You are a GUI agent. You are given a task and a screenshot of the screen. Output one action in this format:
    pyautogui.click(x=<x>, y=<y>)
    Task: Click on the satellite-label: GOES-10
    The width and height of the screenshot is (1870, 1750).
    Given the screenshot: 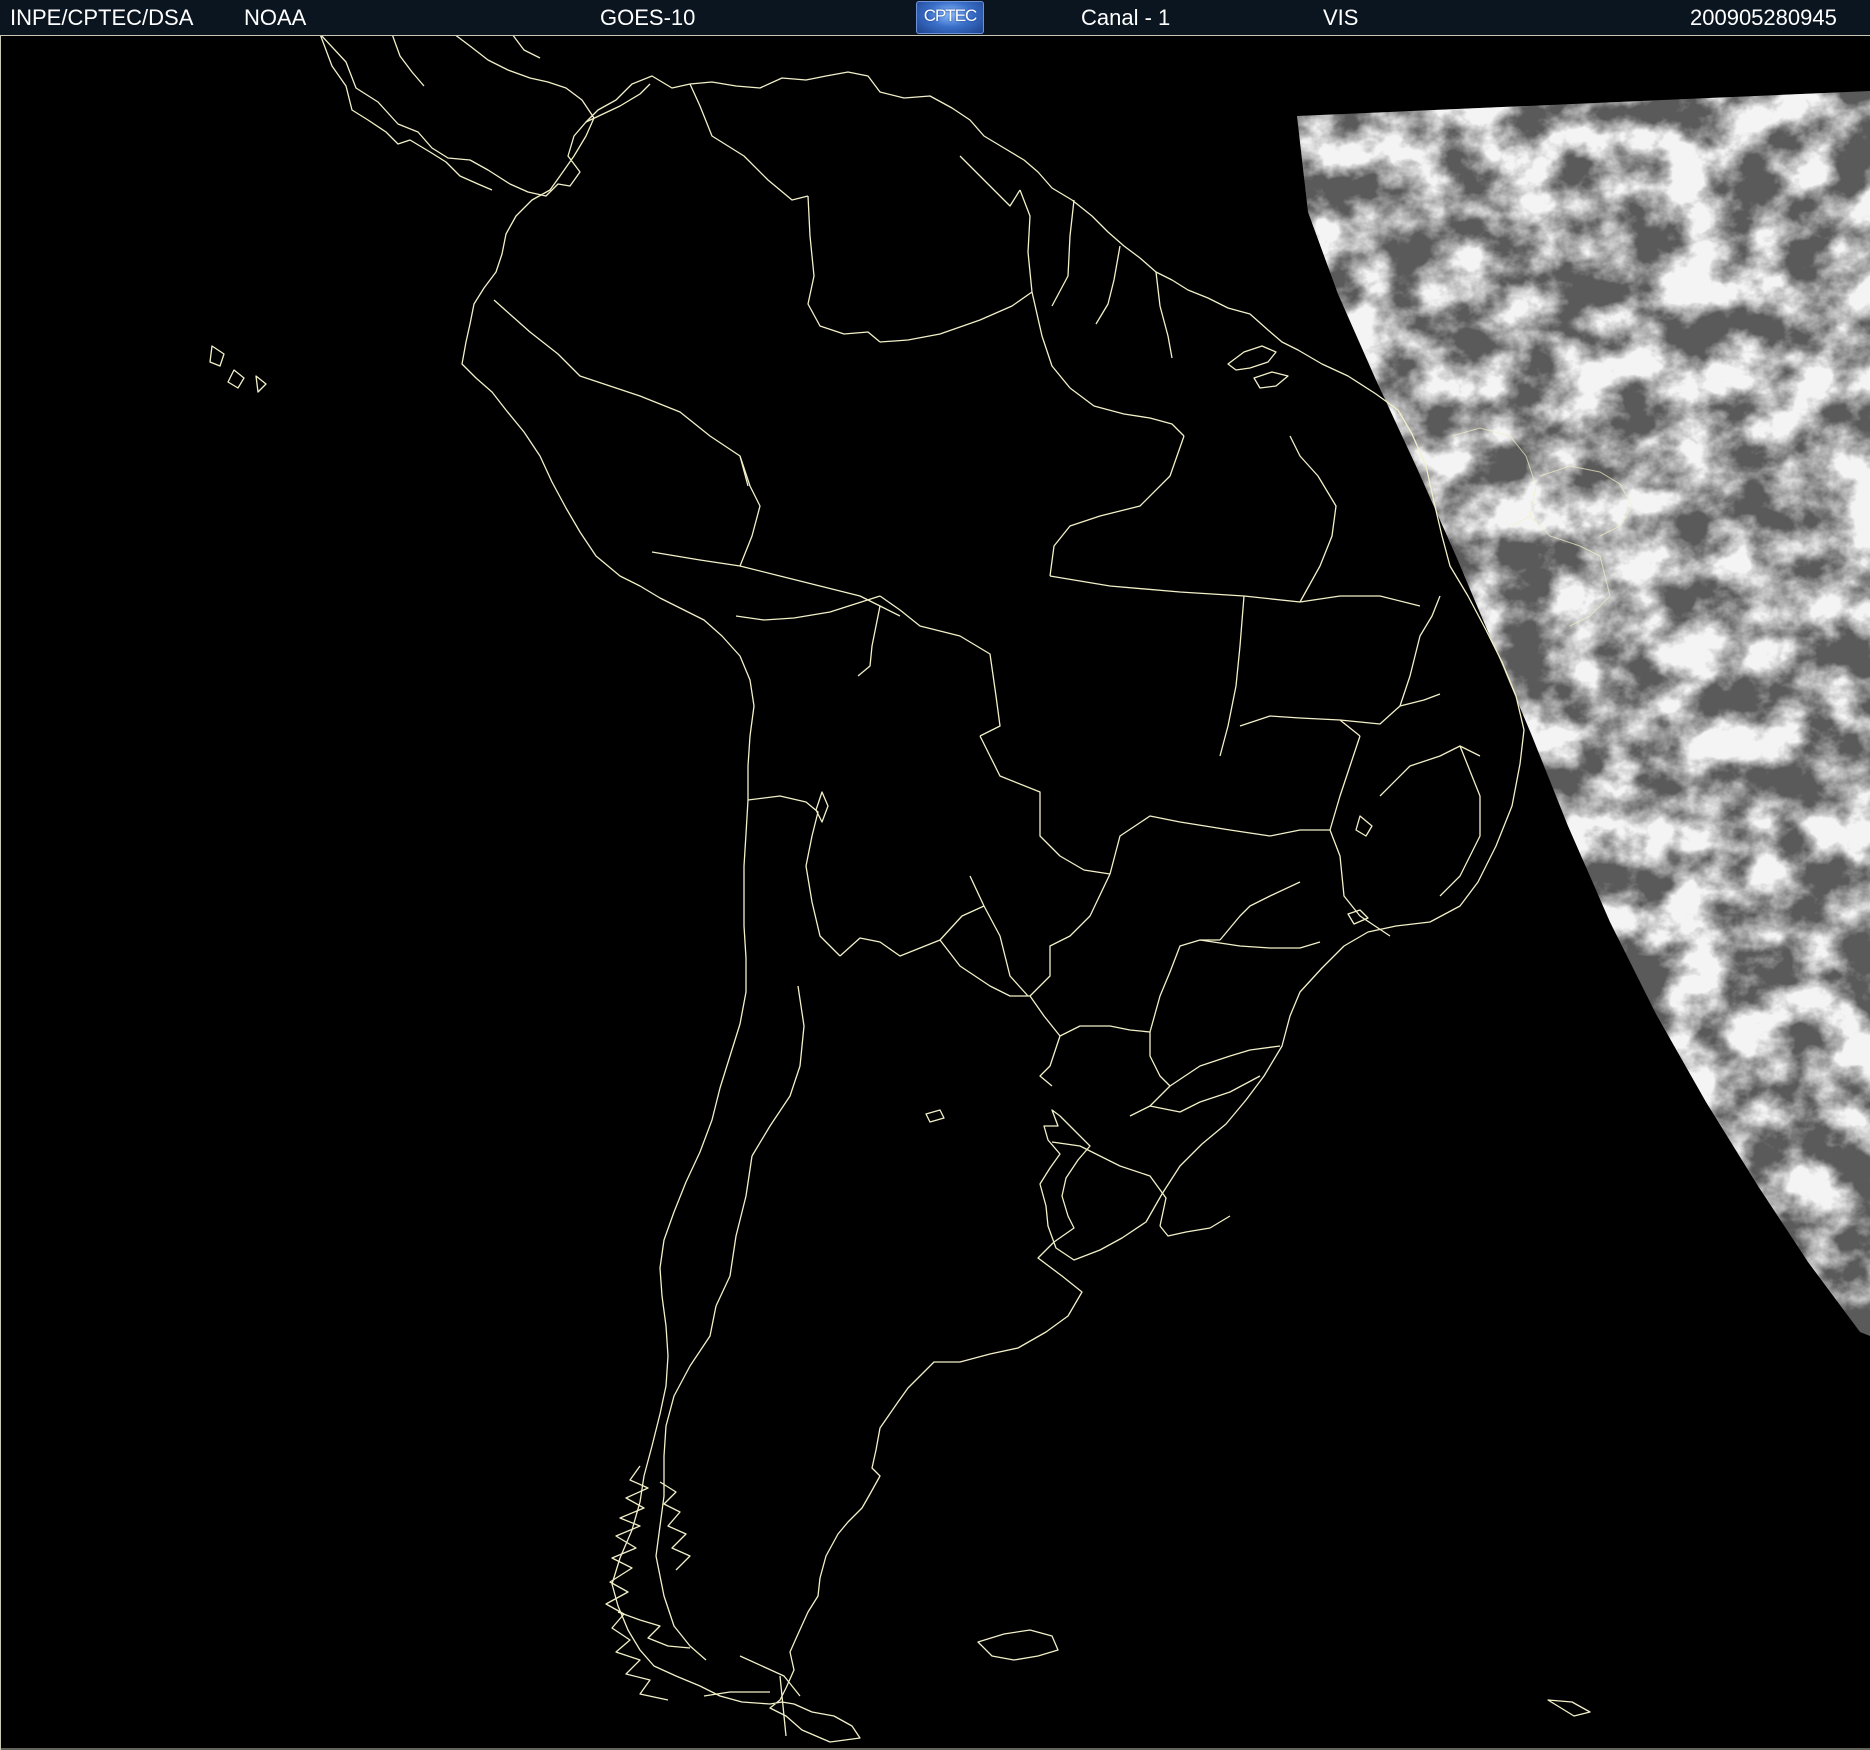 What is the action you would take?
    pyautogui.click(x=648, y=17)
    